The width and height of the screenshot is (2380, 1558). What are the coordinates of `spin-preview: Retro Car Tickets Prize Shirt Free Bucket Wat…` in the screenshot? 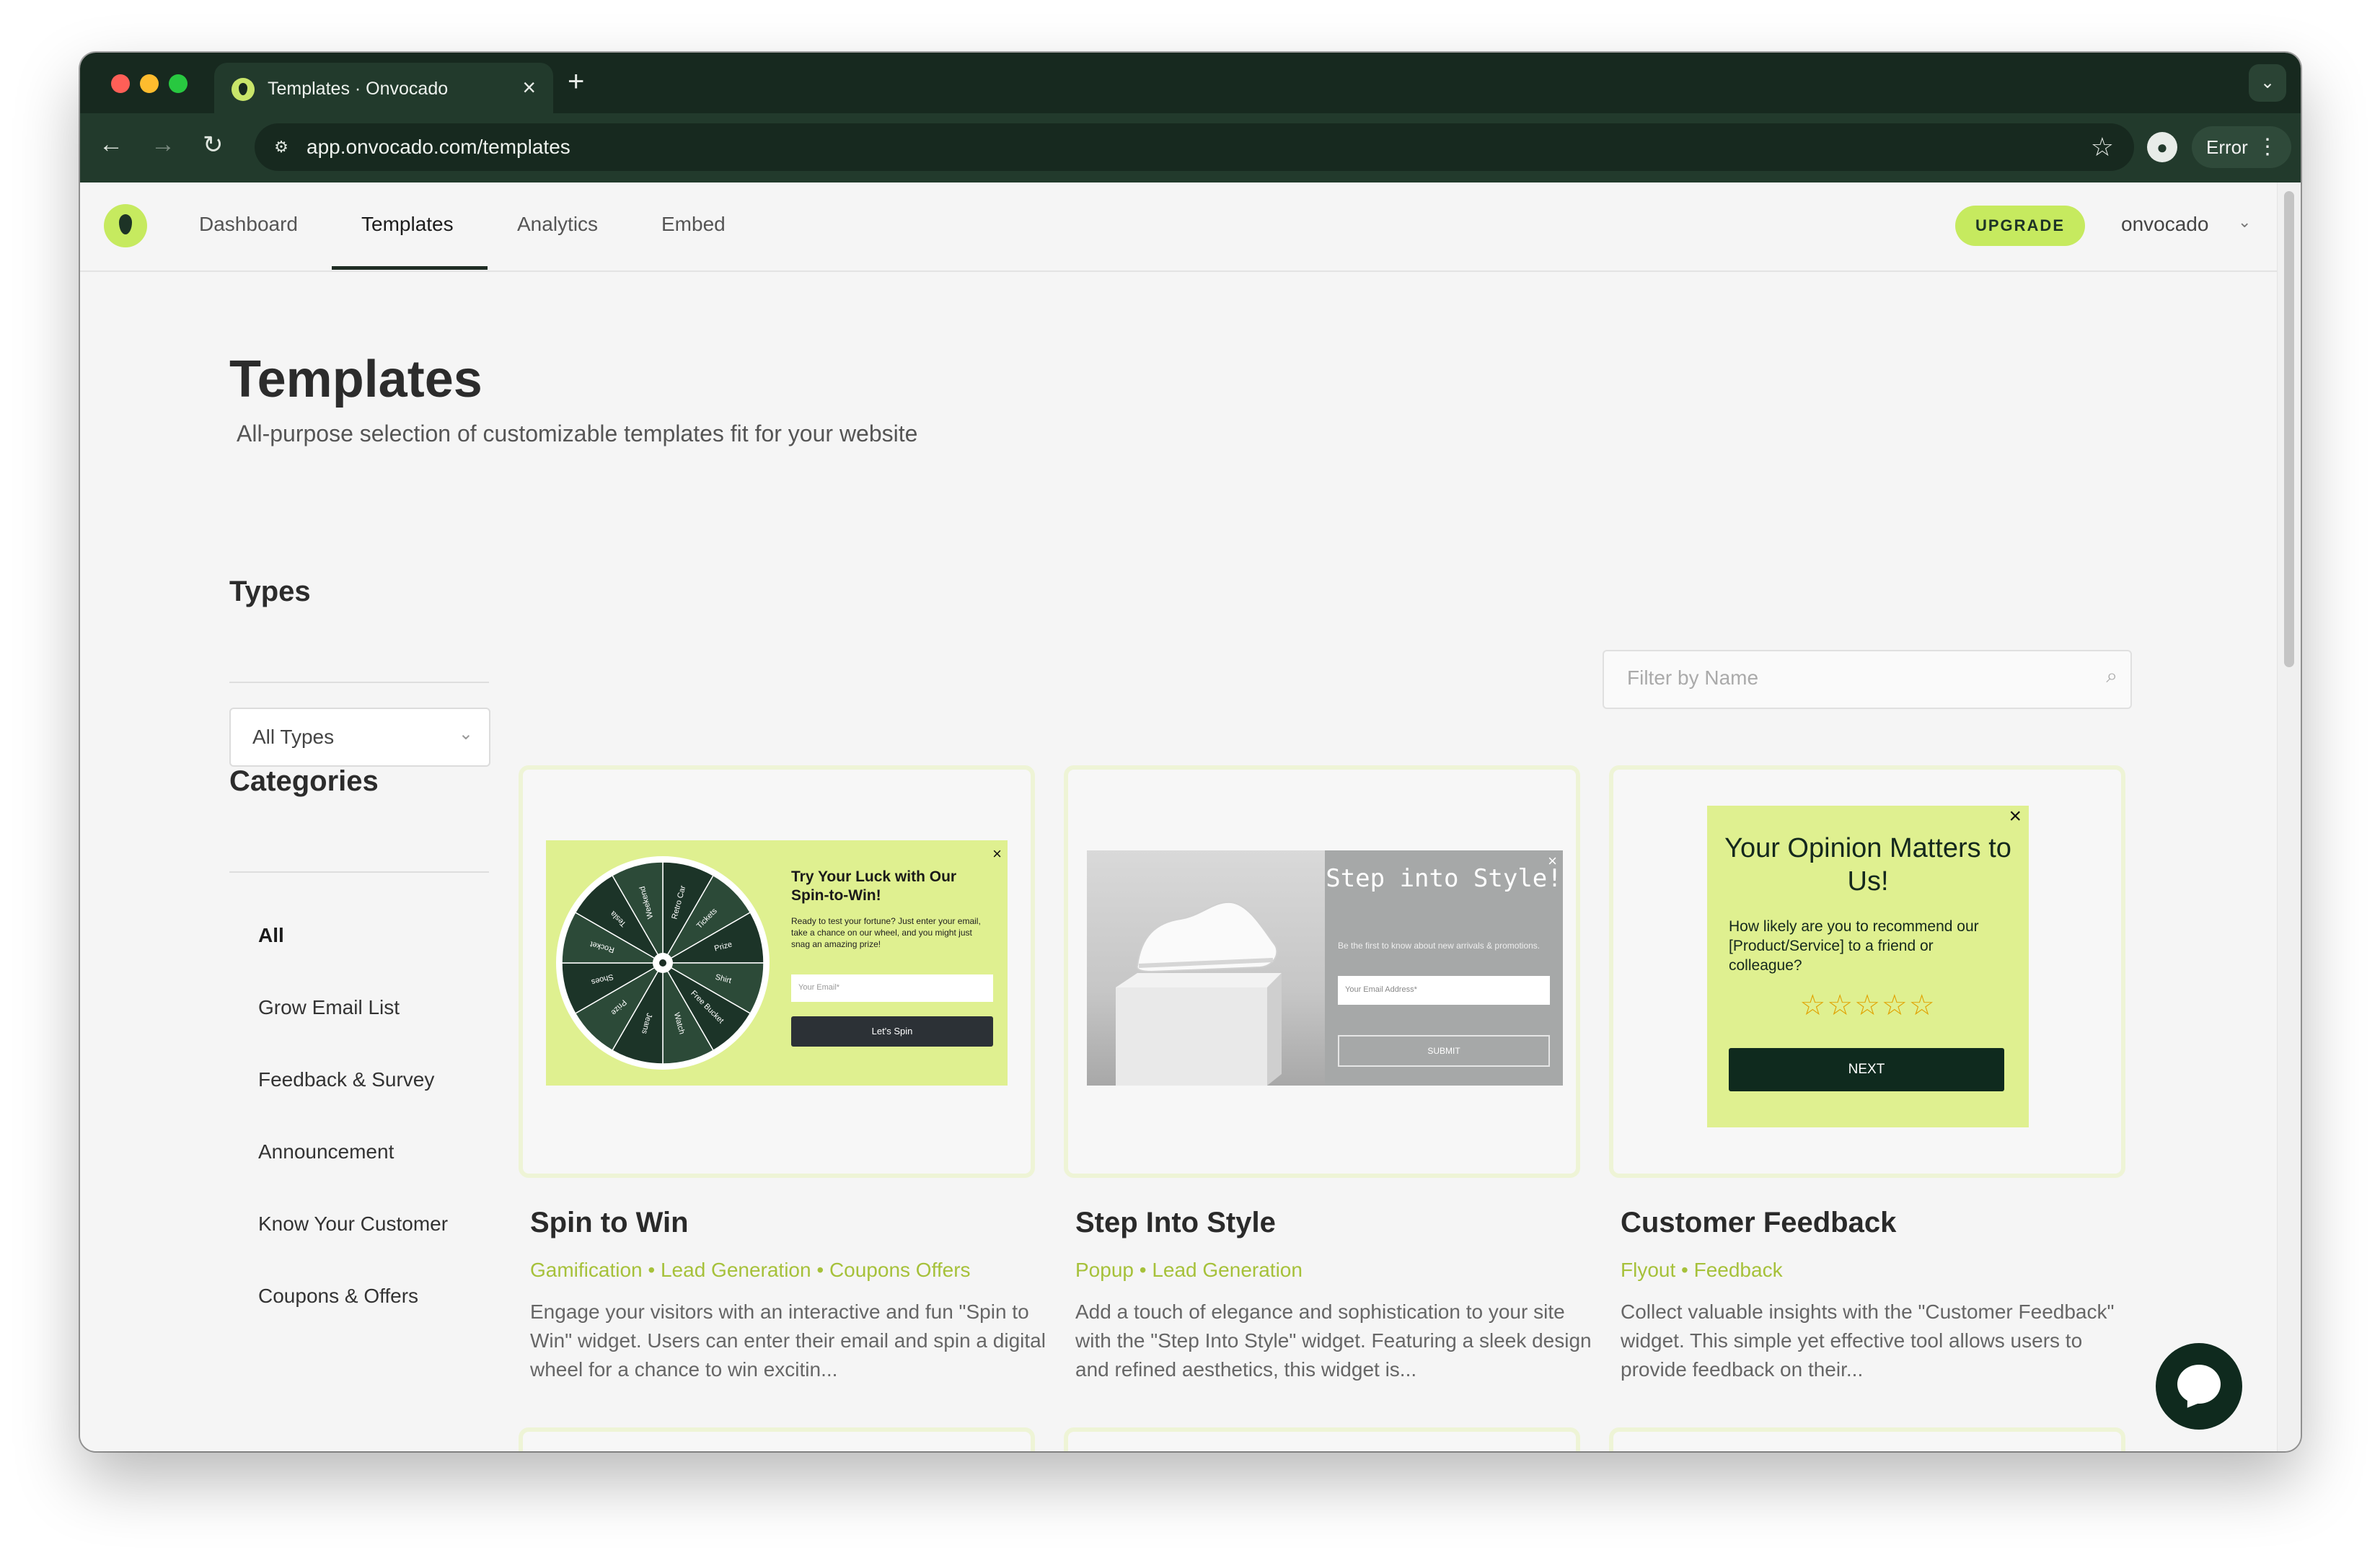 It's located at (777, 963).